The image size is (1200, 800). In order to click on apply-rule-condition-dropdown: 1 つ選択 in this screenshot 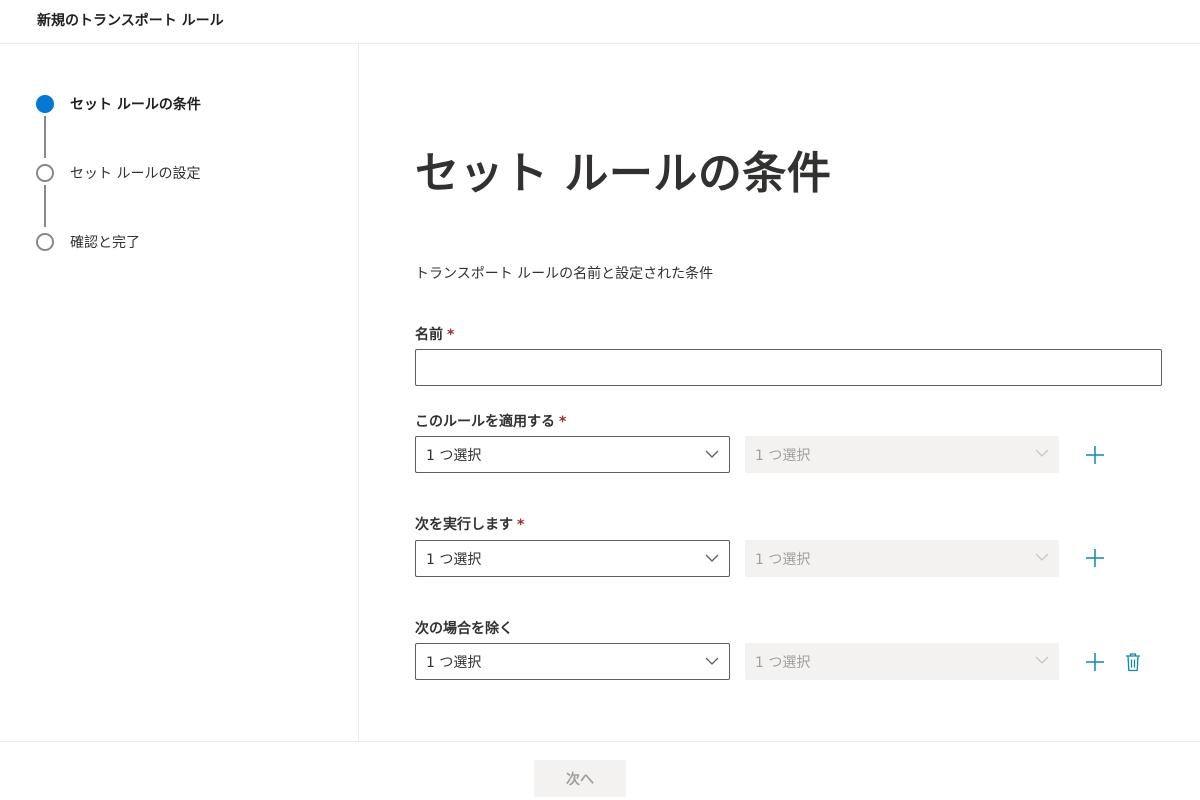, I will do `click(572, 454)`.